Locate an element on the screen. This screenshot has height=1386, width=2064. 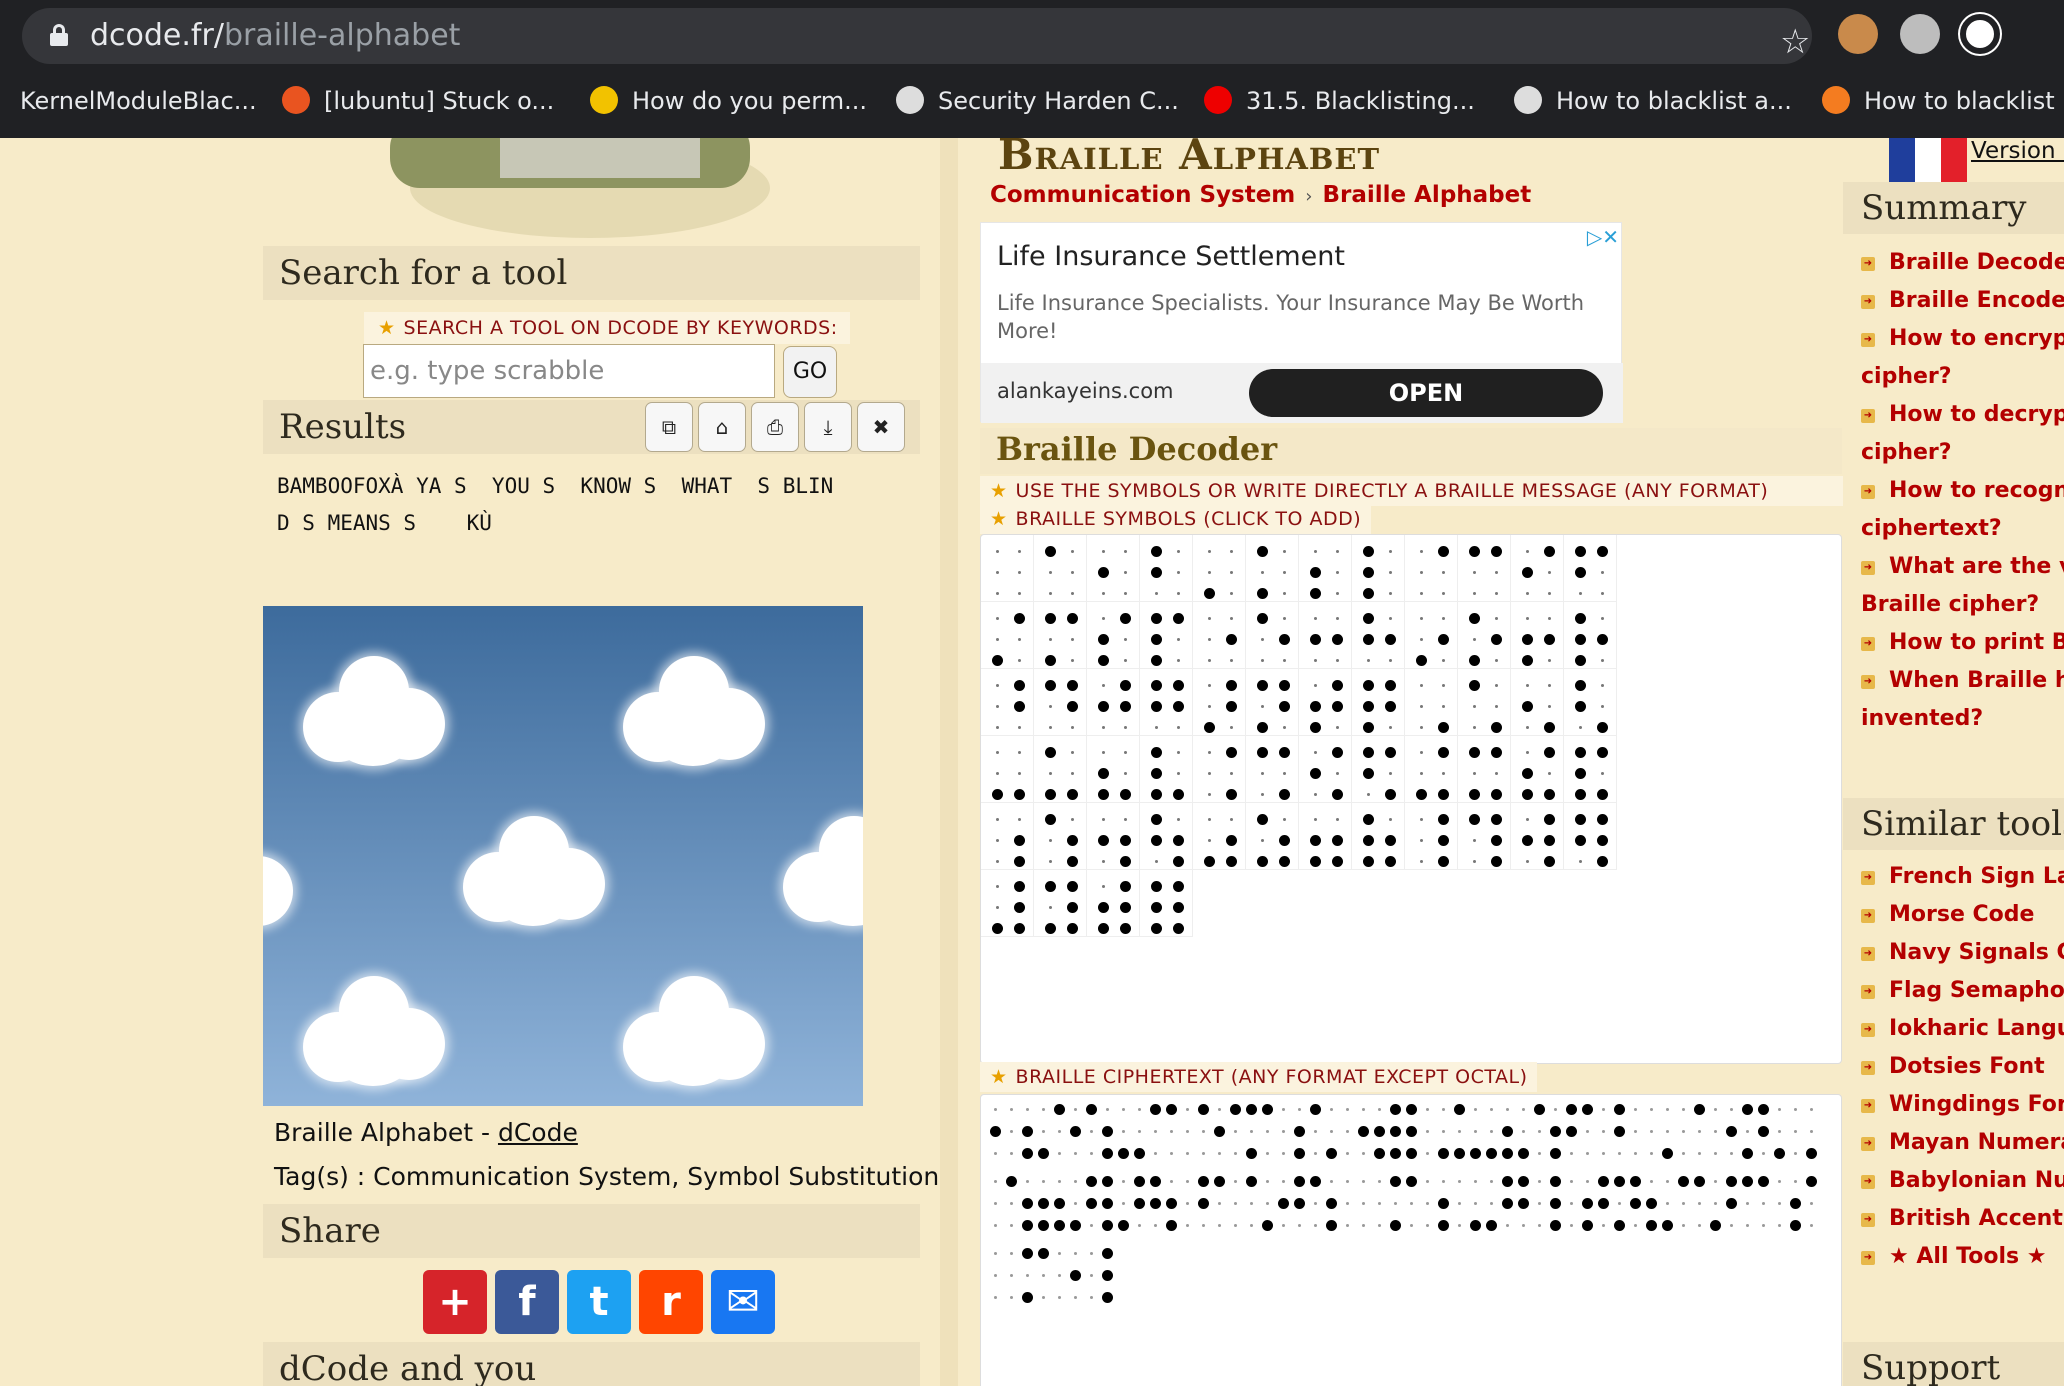
similar-tool-item: ➜ Mayan Numerals is located at coordinates (1953, 1143).